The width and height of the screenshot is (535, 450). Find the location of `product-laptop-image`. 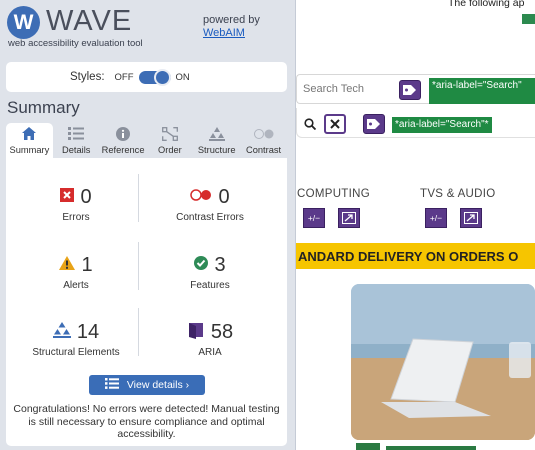

product-laptop-image is located at coordinates (443, 362).